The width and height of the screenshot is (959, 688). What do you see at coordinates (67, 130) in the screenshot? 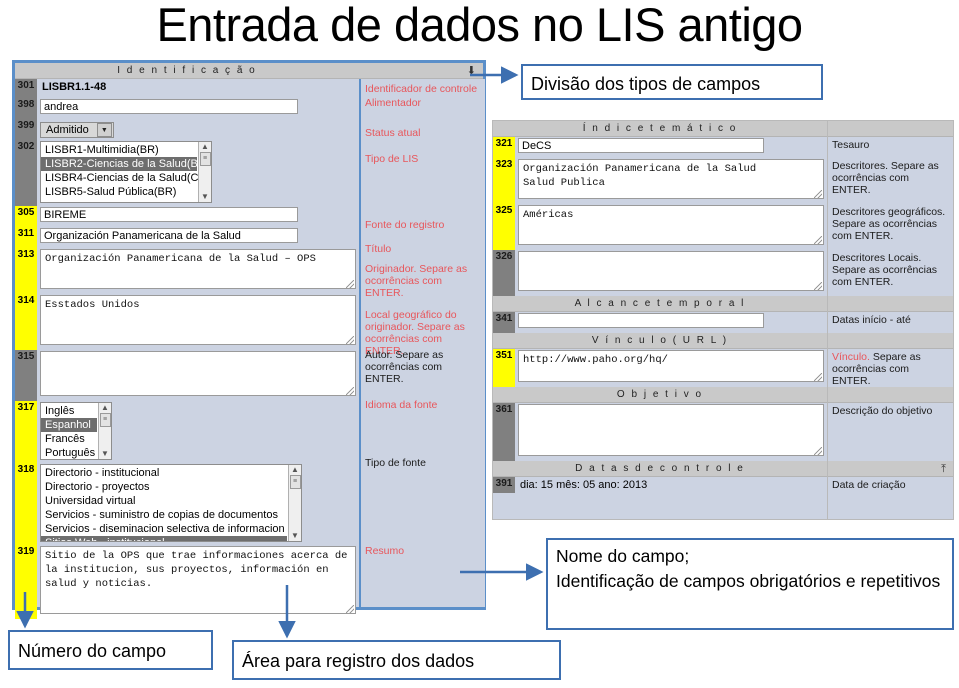
I see `field-399-select-value: Admitido` at bounding box center [67, 130].